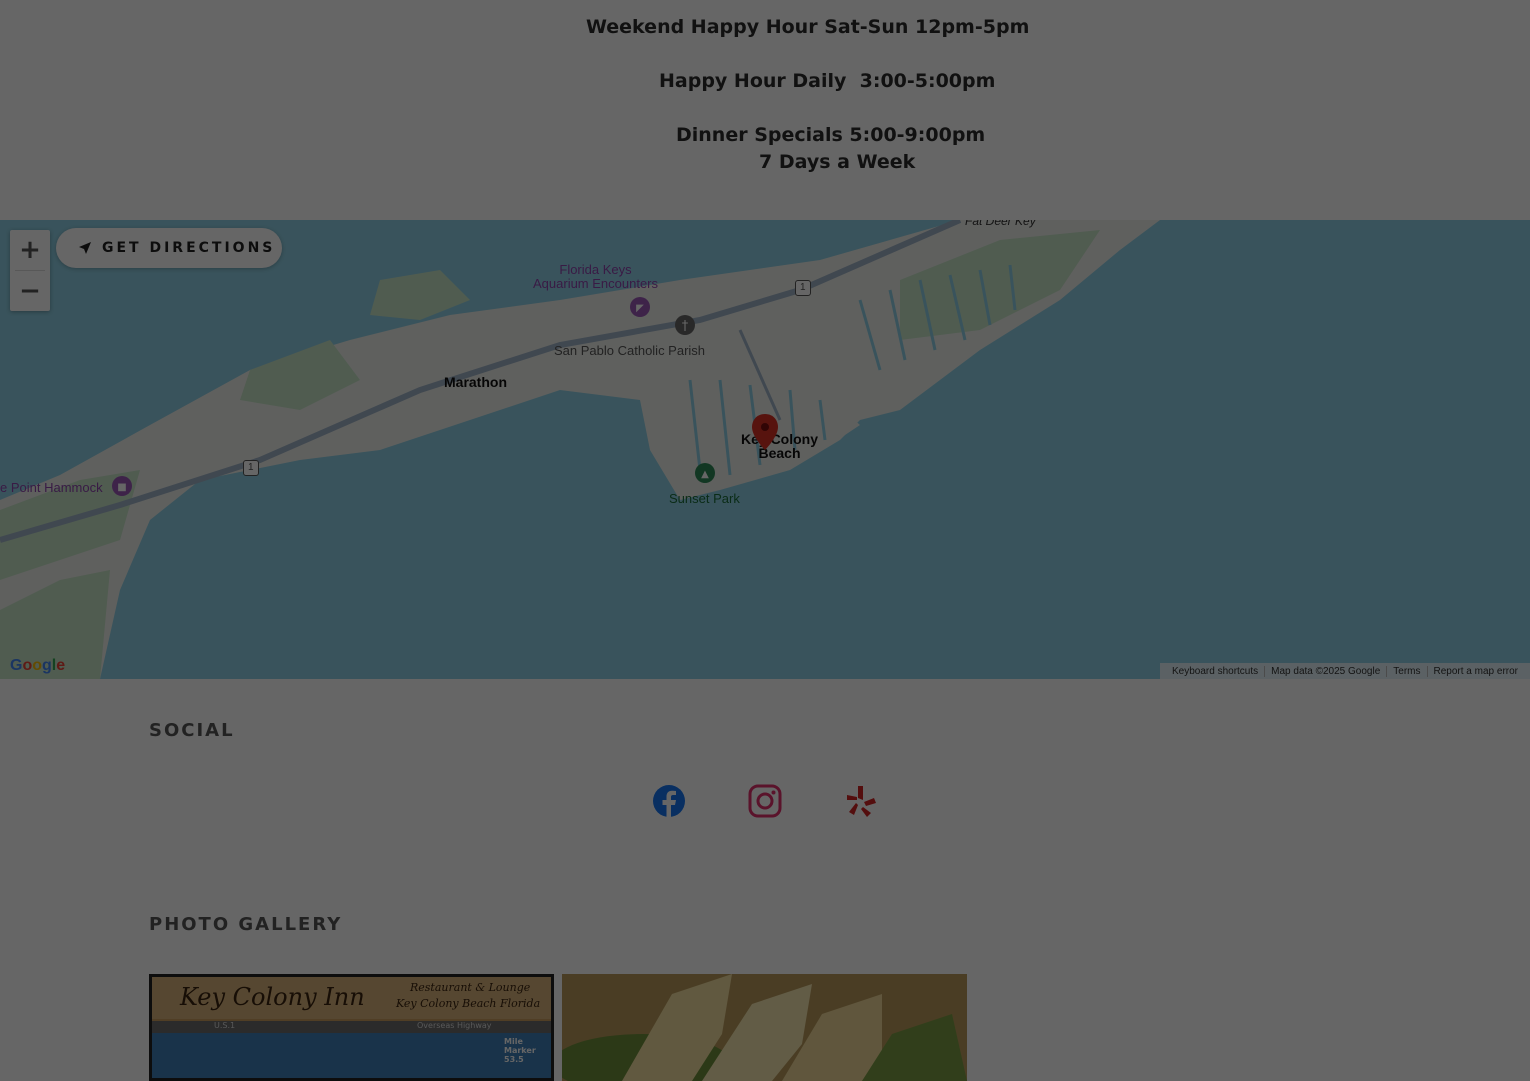  I want to click on navigation-arrow-icon, so click(85, 248).